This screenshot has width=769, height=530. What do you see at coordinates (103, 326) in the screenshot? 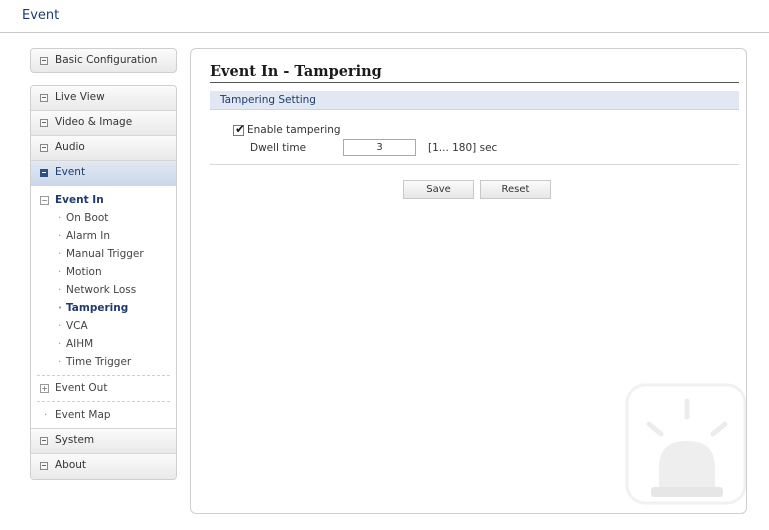
I see `subnav-item-vca: VCA` at bounding box center [103, 326].